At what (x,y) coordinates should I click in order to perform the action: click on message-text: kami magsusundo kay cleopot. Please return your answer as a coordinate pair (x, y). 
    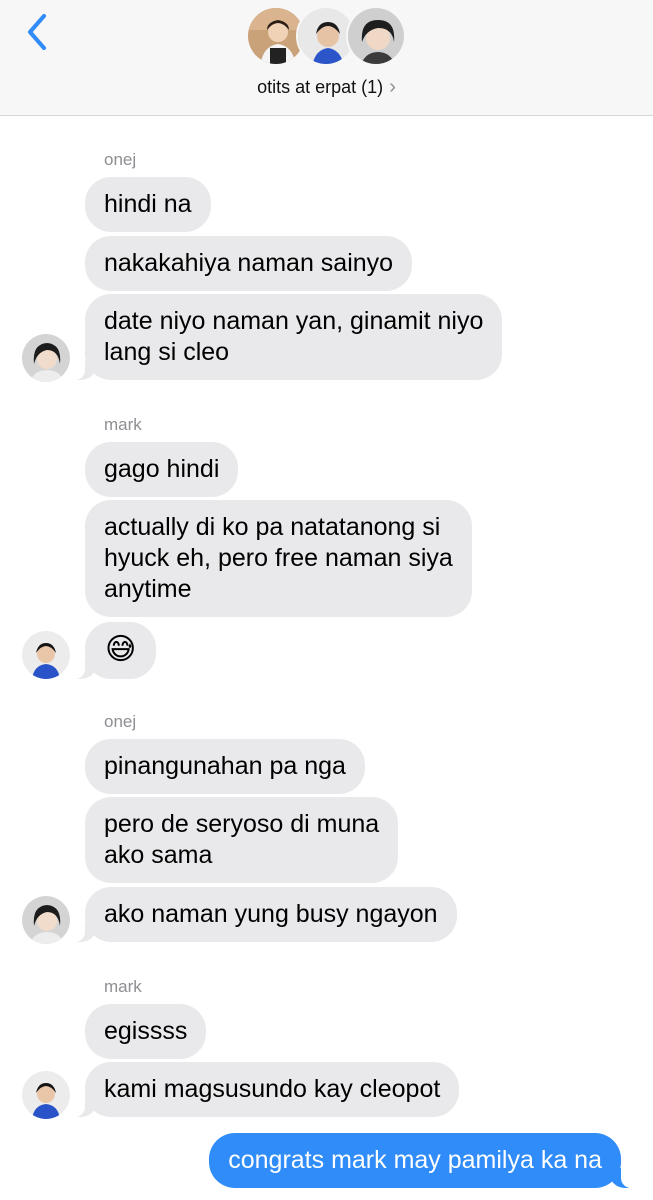
    Looking at the image, I should click on (272, 1089).